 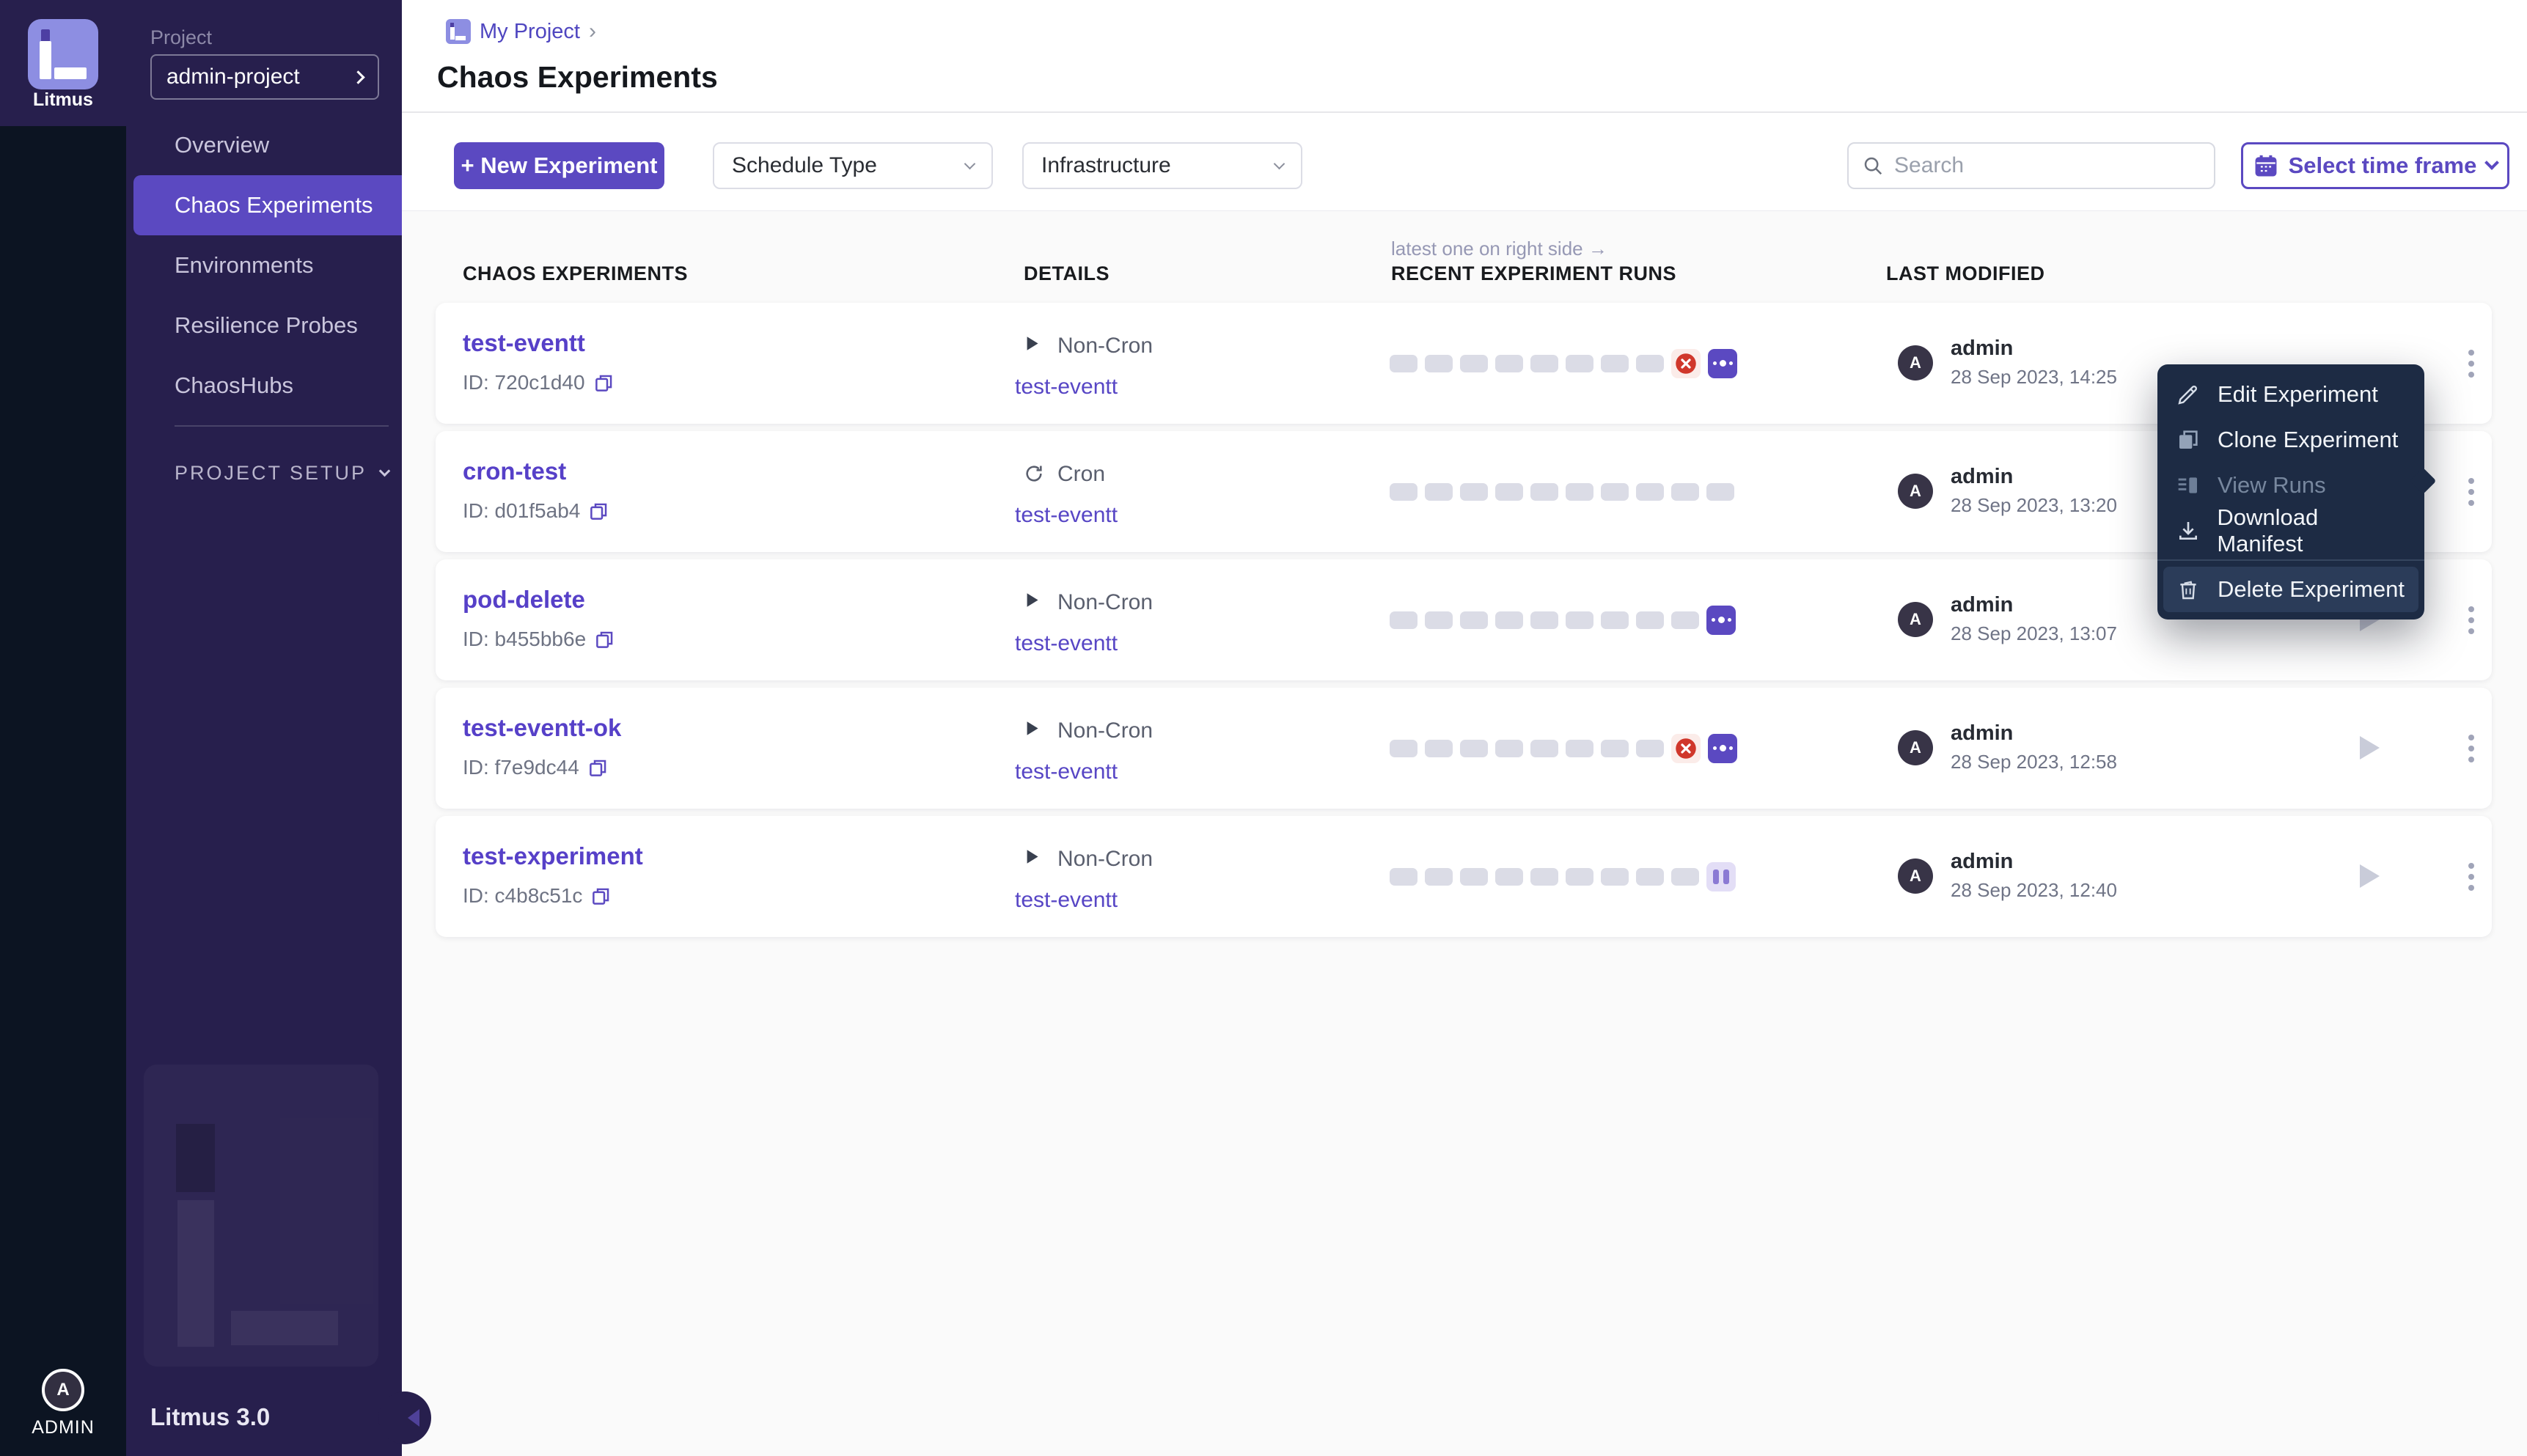 What do you see at coordinates (2188, 531) in the screenshot?
I see `download-icon` at bounding box center [2188, 531].